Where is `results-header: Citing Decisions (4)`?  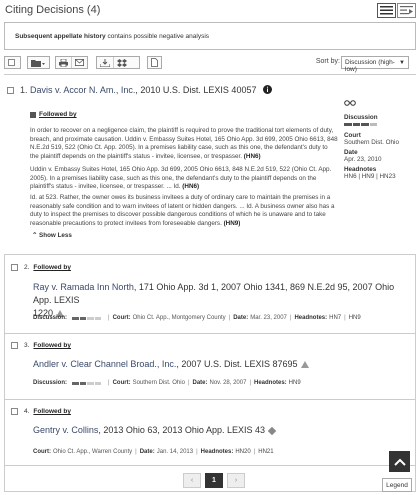
results-header: Citing Decisions (4) is located at coordinates (210, 11).